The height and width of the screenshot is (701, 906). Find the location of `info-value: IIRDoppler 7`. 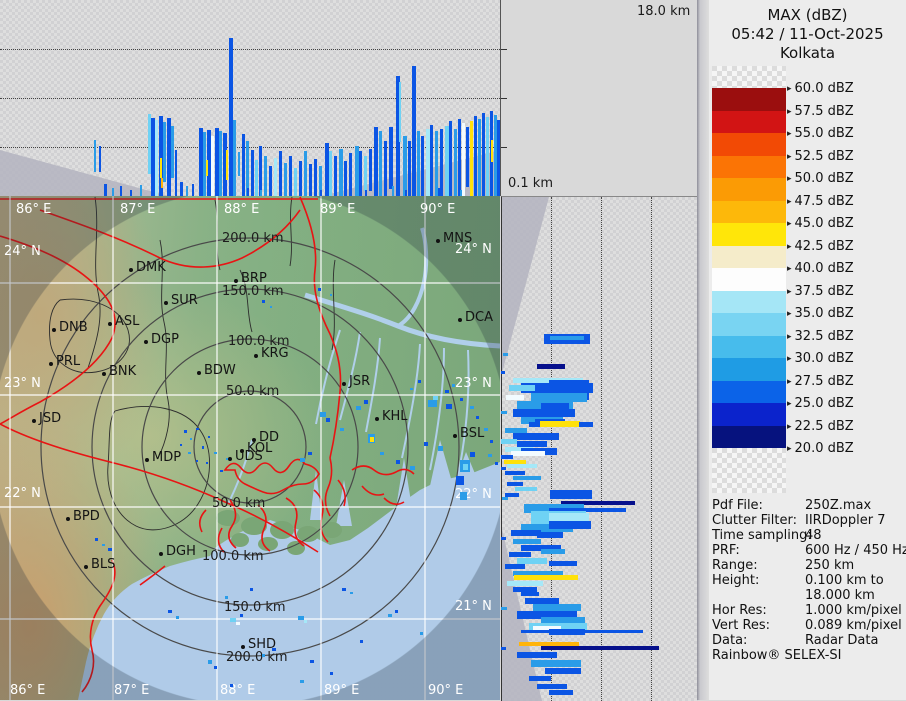

info-value: IIRDoppler 7 is located at coordinates (845, 520).